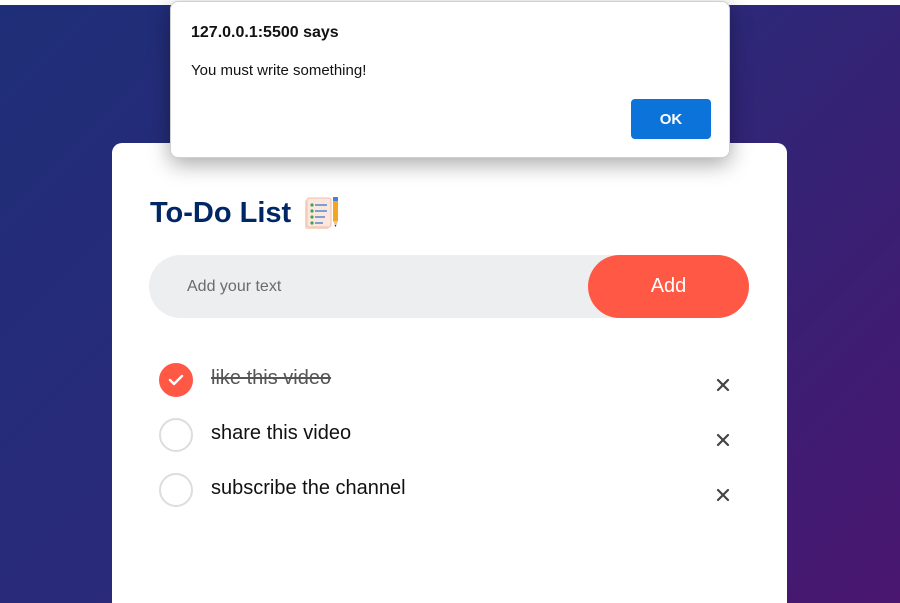  I want to click on alert-origin: 127.0.0.1:5500 says, so click(265, 32).